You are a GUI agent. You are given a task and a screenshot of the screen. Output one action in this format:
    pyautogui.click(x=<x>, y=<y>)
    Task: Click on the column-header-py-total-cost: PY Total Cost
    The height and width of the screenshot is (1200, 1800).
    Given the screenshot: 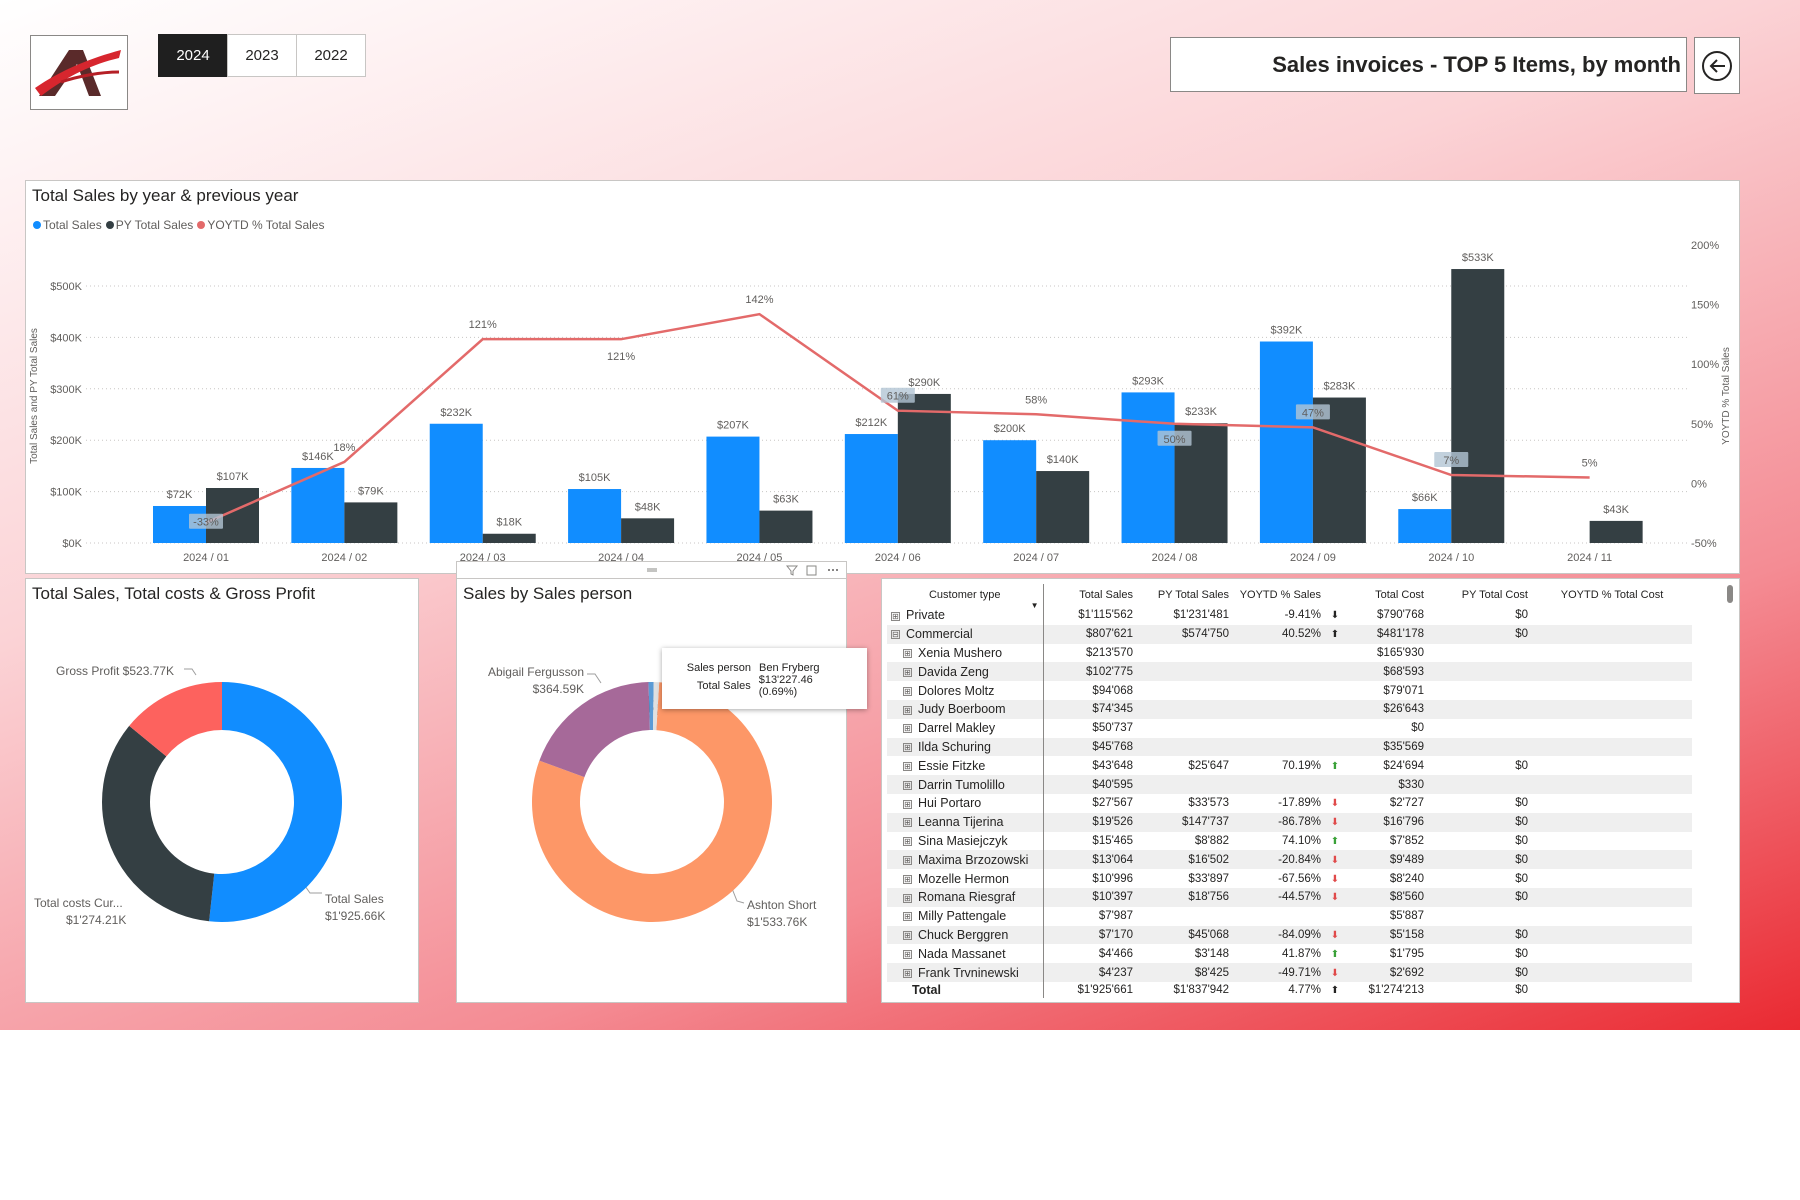 What is the action you would take?
    pyautogui.click(x=1480, y=595)
    